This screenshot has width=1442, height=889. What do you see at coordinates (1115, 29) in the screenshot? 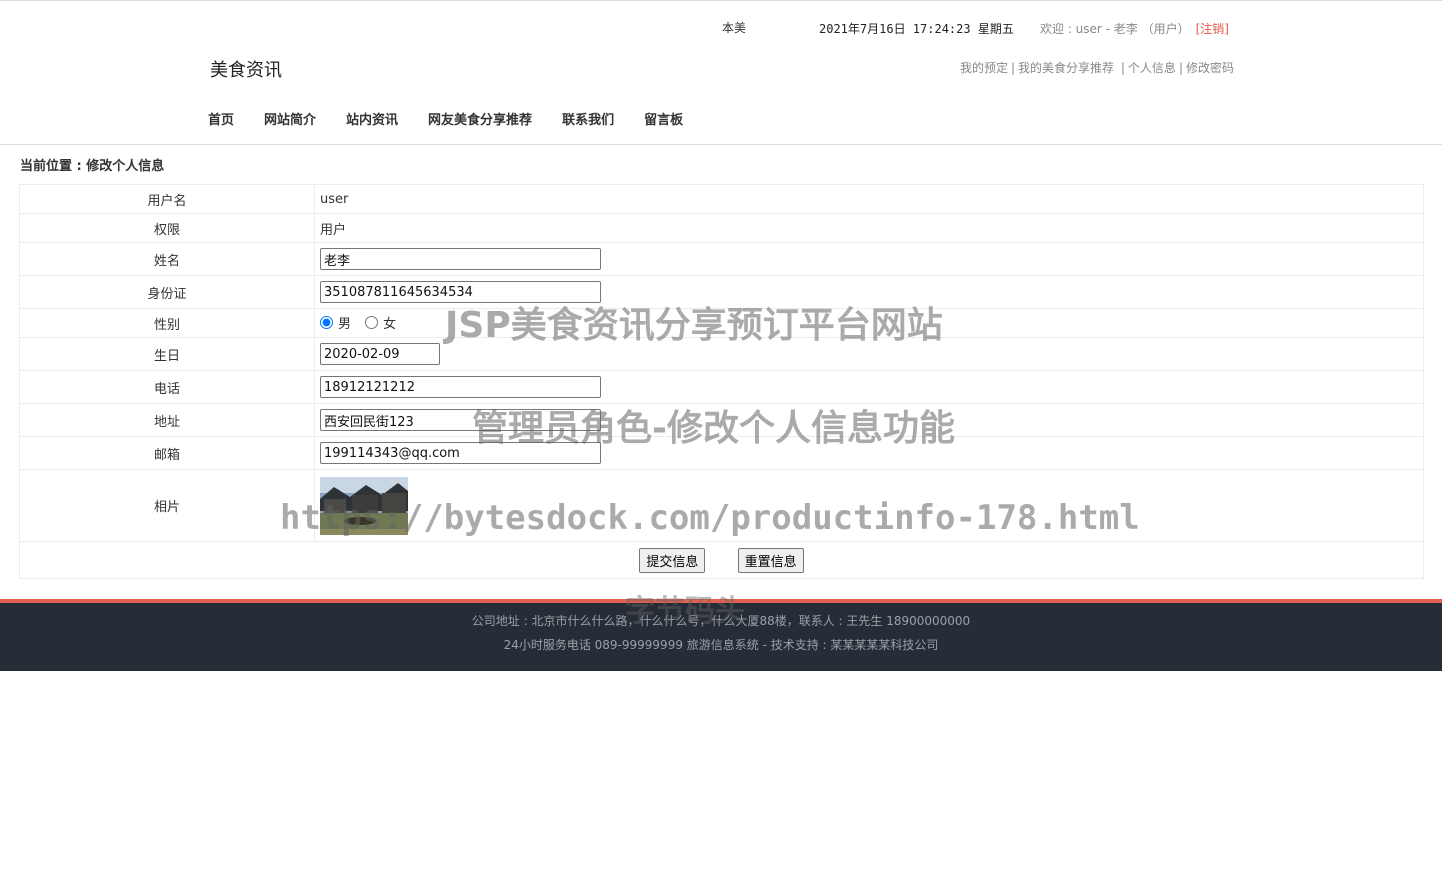
I see `welcome-text: 欢迎 : user - 老李 （用户）` at bounding box center [1115, 29].